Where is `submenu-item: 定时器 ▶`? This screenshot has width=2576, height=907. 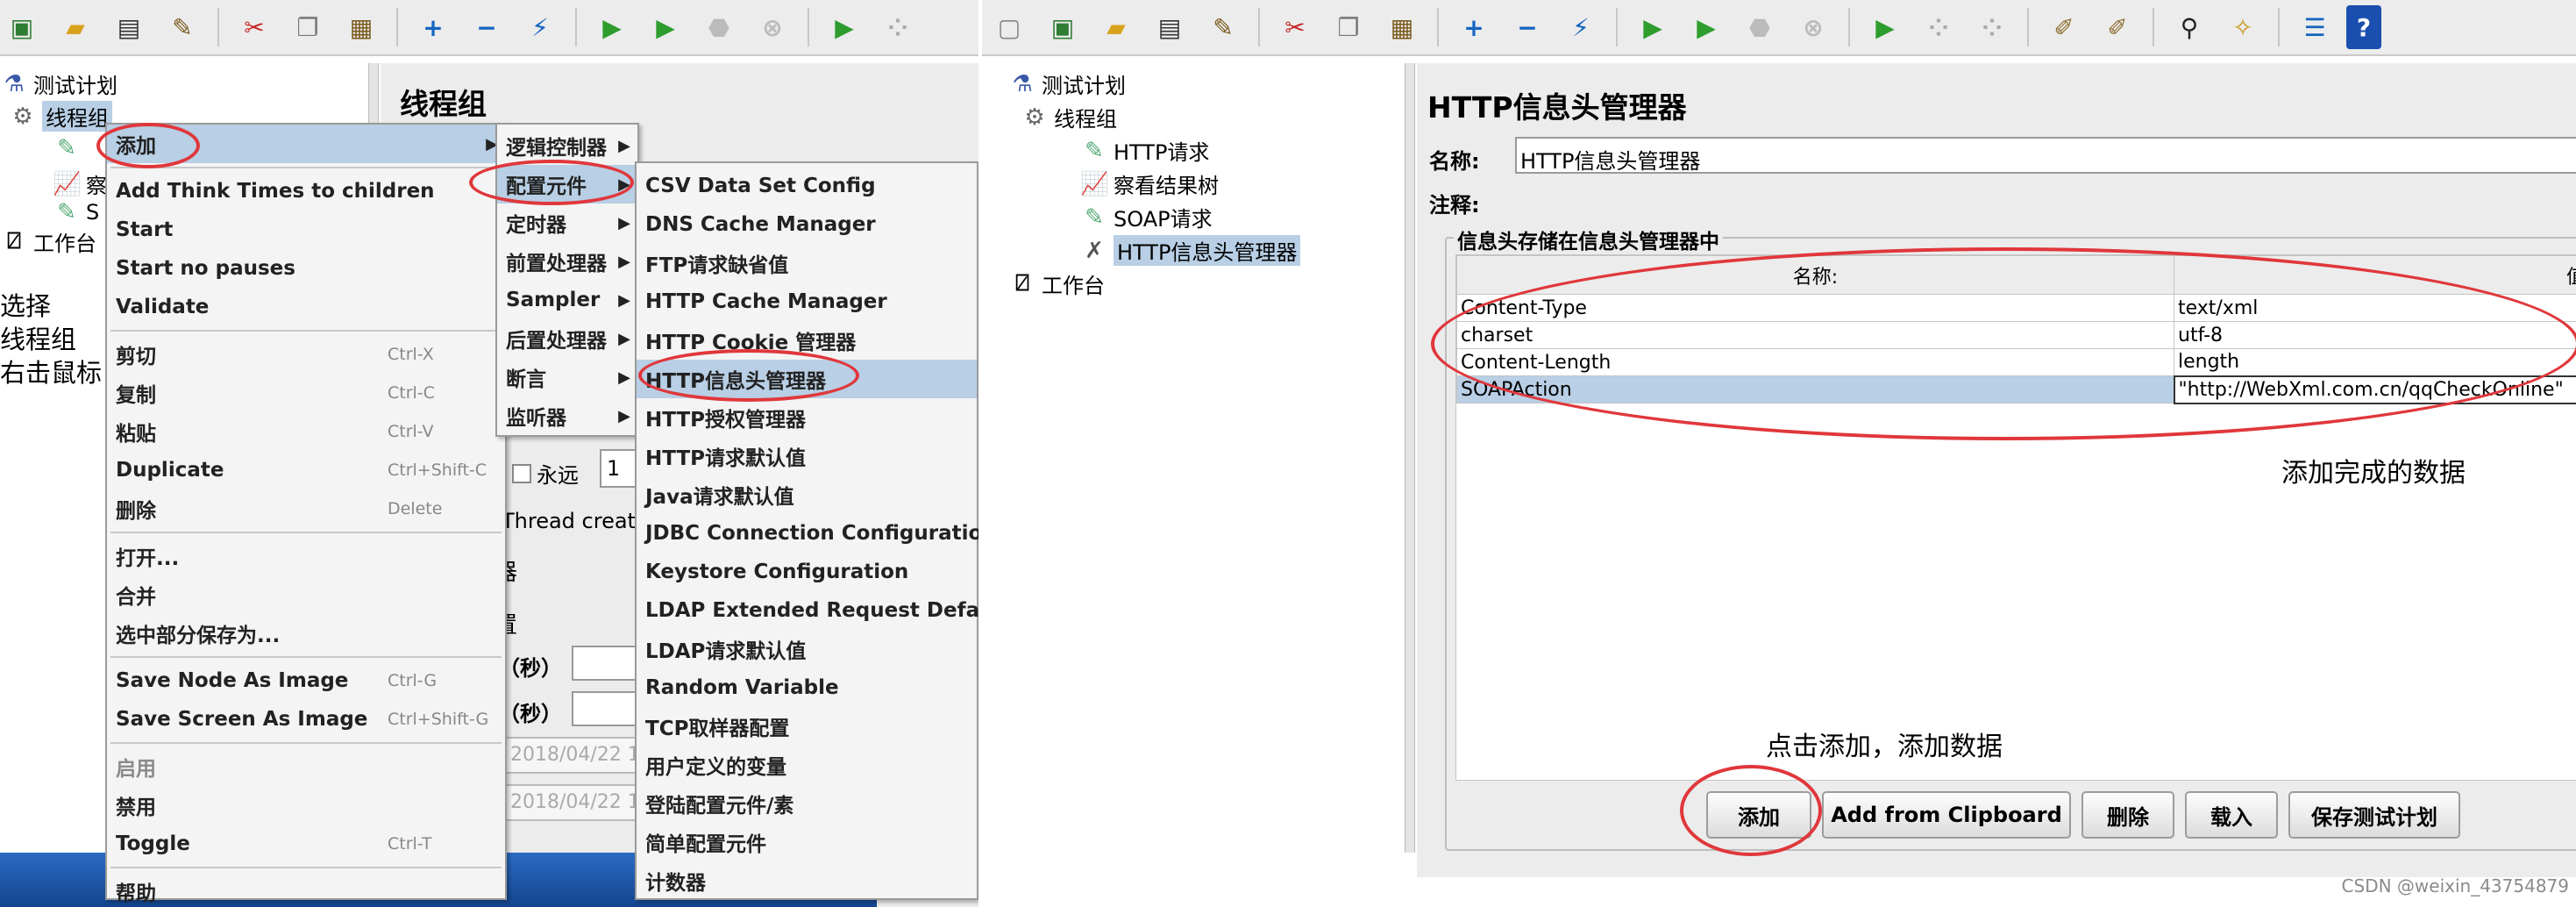 submenu-item: 定时器 ▶ is located at coordinates (567, 223).